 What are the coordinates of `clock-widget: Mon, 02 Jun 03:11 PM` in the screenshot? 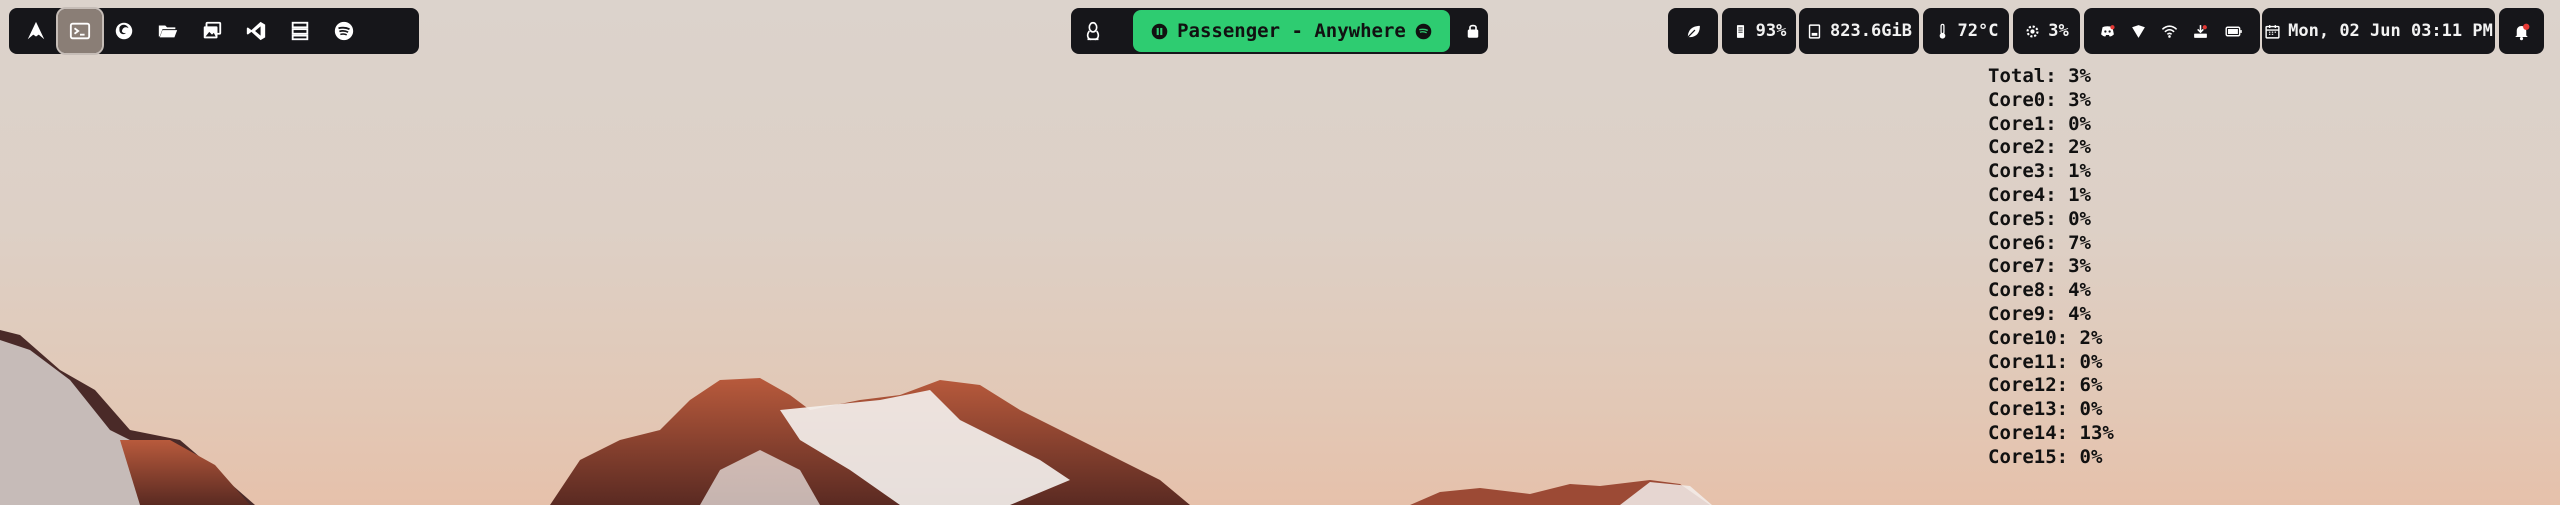 It's located at (2378, 31).